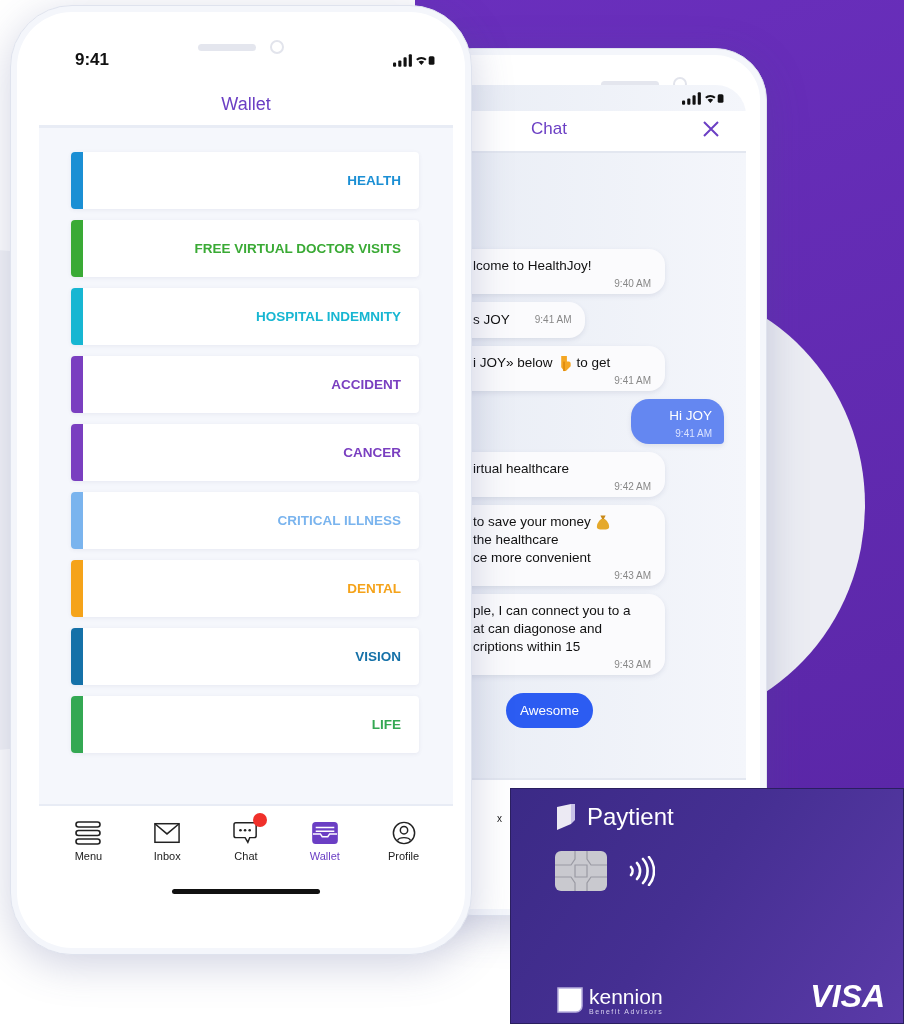 The width and height of the screenshot is (904, 1024). What do you see at coordinates (570, 1000) in the screenshot?
I see `partner-logo-icon` at bounding box center [570, 1000].